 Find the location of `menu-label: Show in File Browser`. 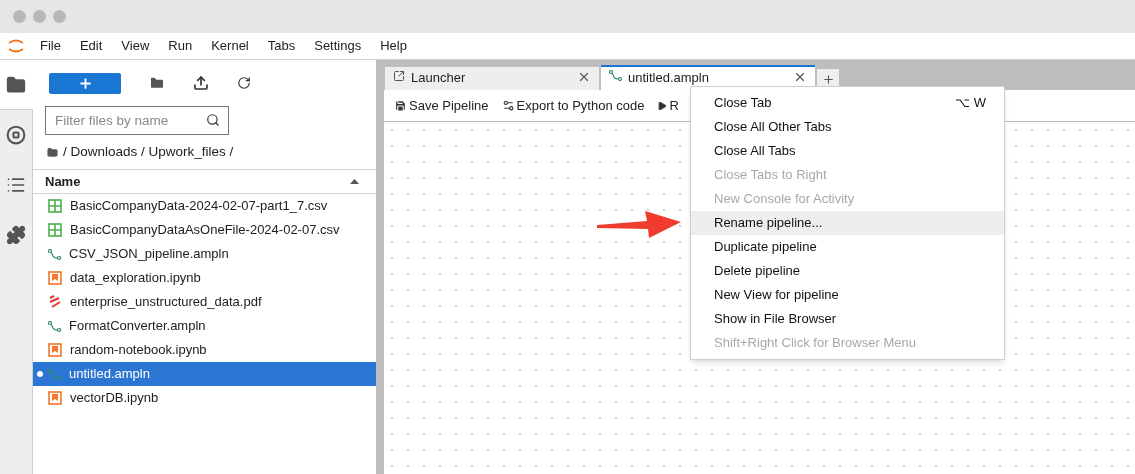

menu-label: Show in File Browser is located at coordinates (775, 319).